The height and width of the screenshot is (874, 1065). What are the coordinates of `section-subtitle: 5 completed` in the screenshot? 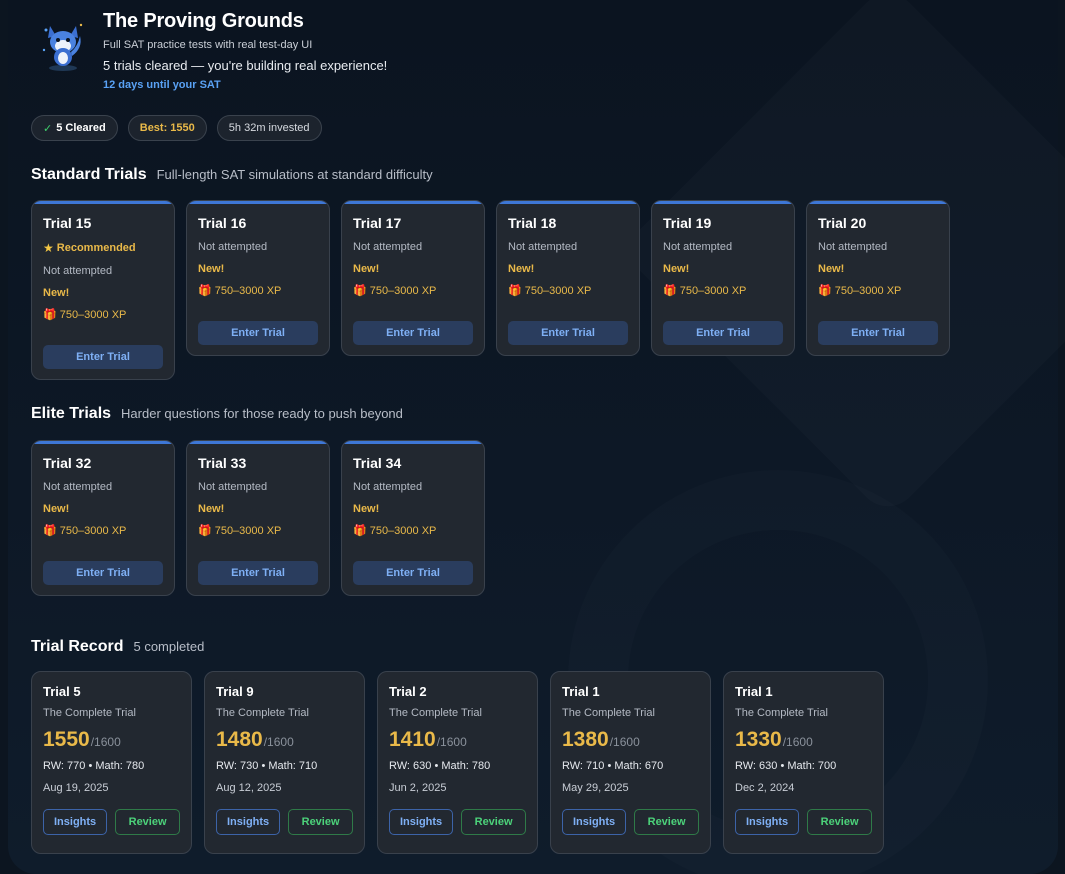 It's located at (169, 646).